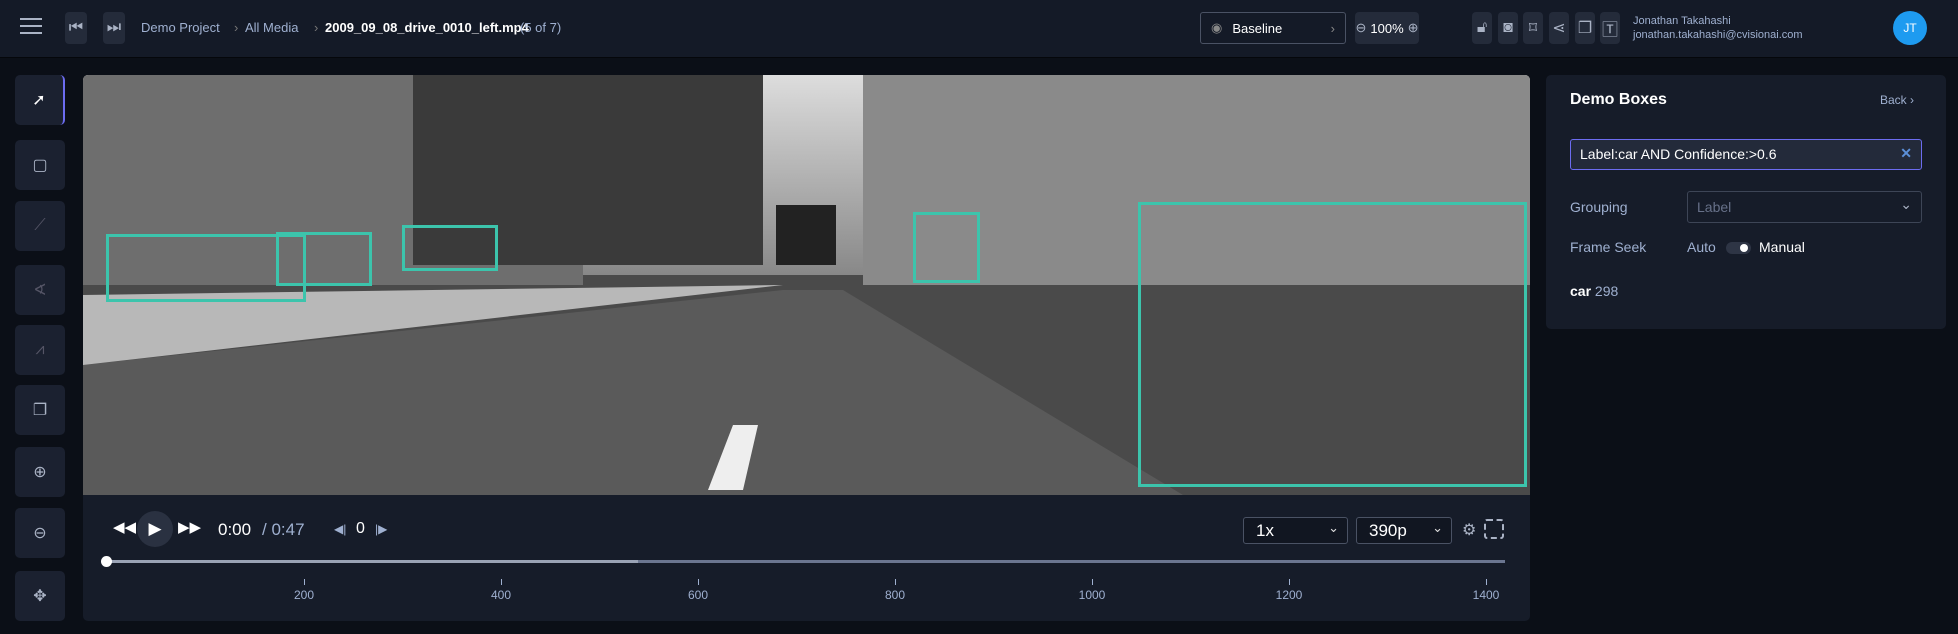  What do you see at coordinates (895, 590) in the screenshot?
I see `timeline-tick: 800` at bounding box center [895, 590].